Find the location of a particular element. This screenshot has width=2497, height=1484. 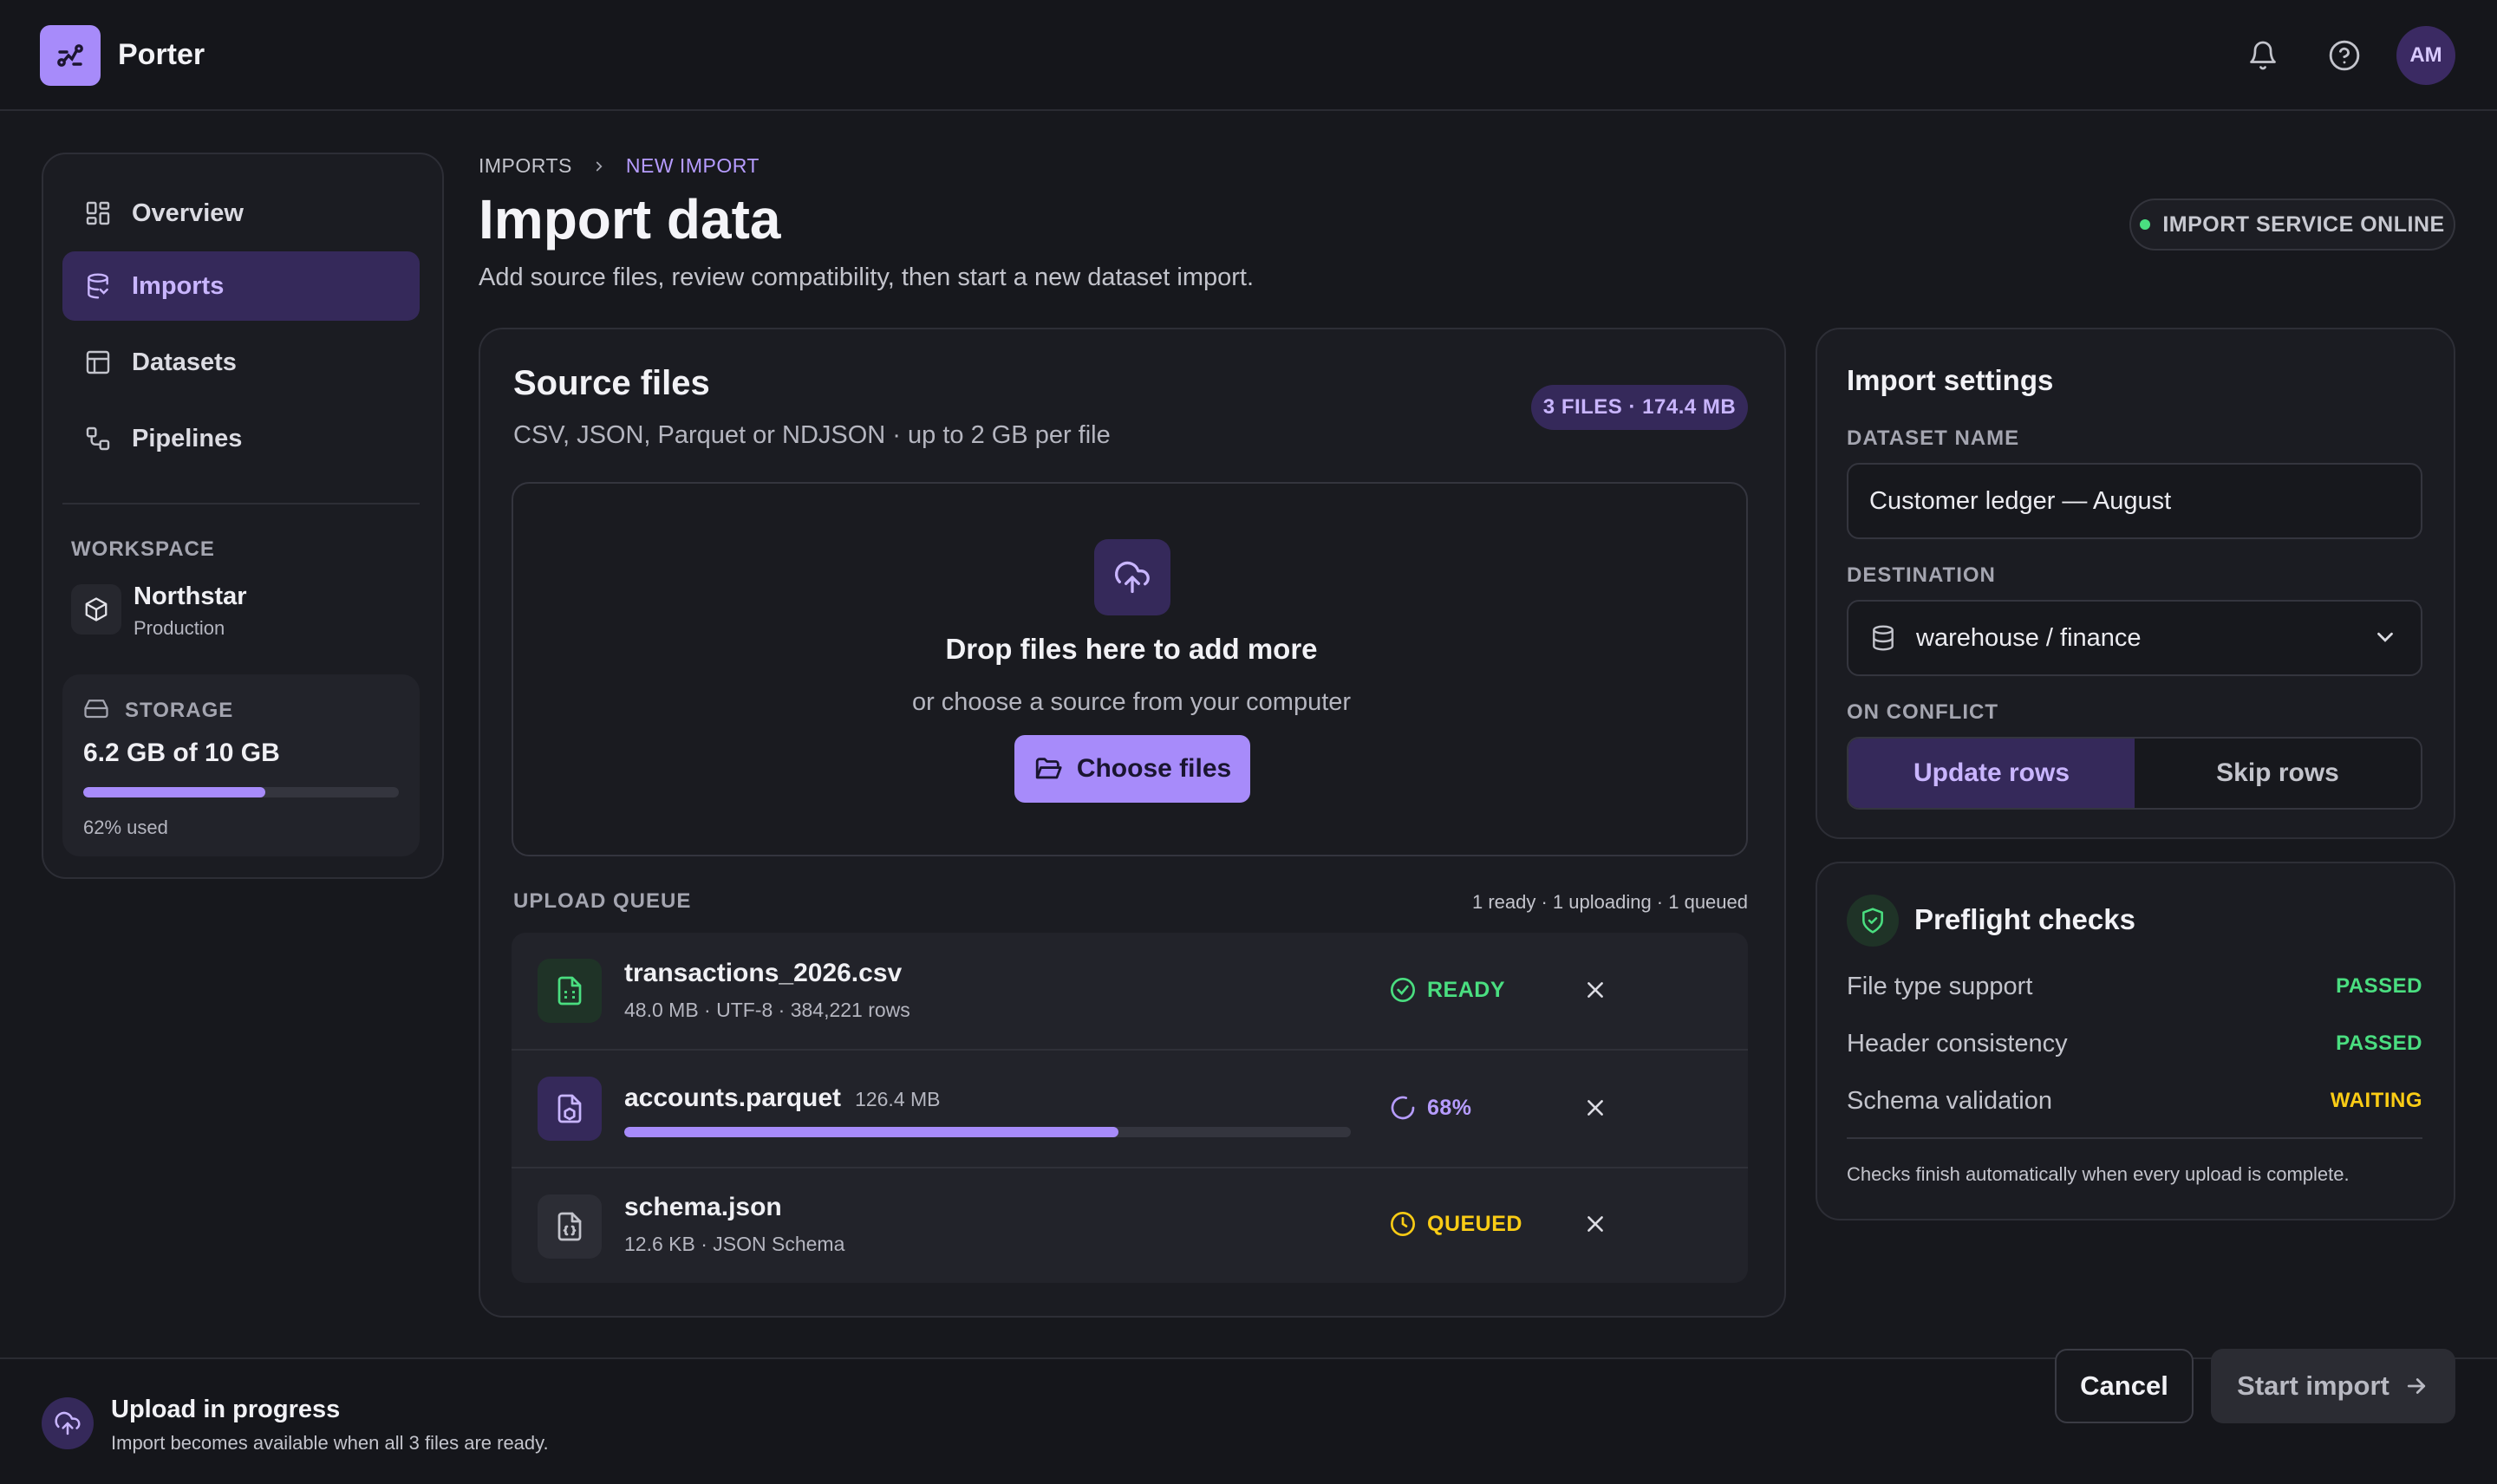

breadcrumb-current: NEW IMPORT is located at coordinates (692, 165).